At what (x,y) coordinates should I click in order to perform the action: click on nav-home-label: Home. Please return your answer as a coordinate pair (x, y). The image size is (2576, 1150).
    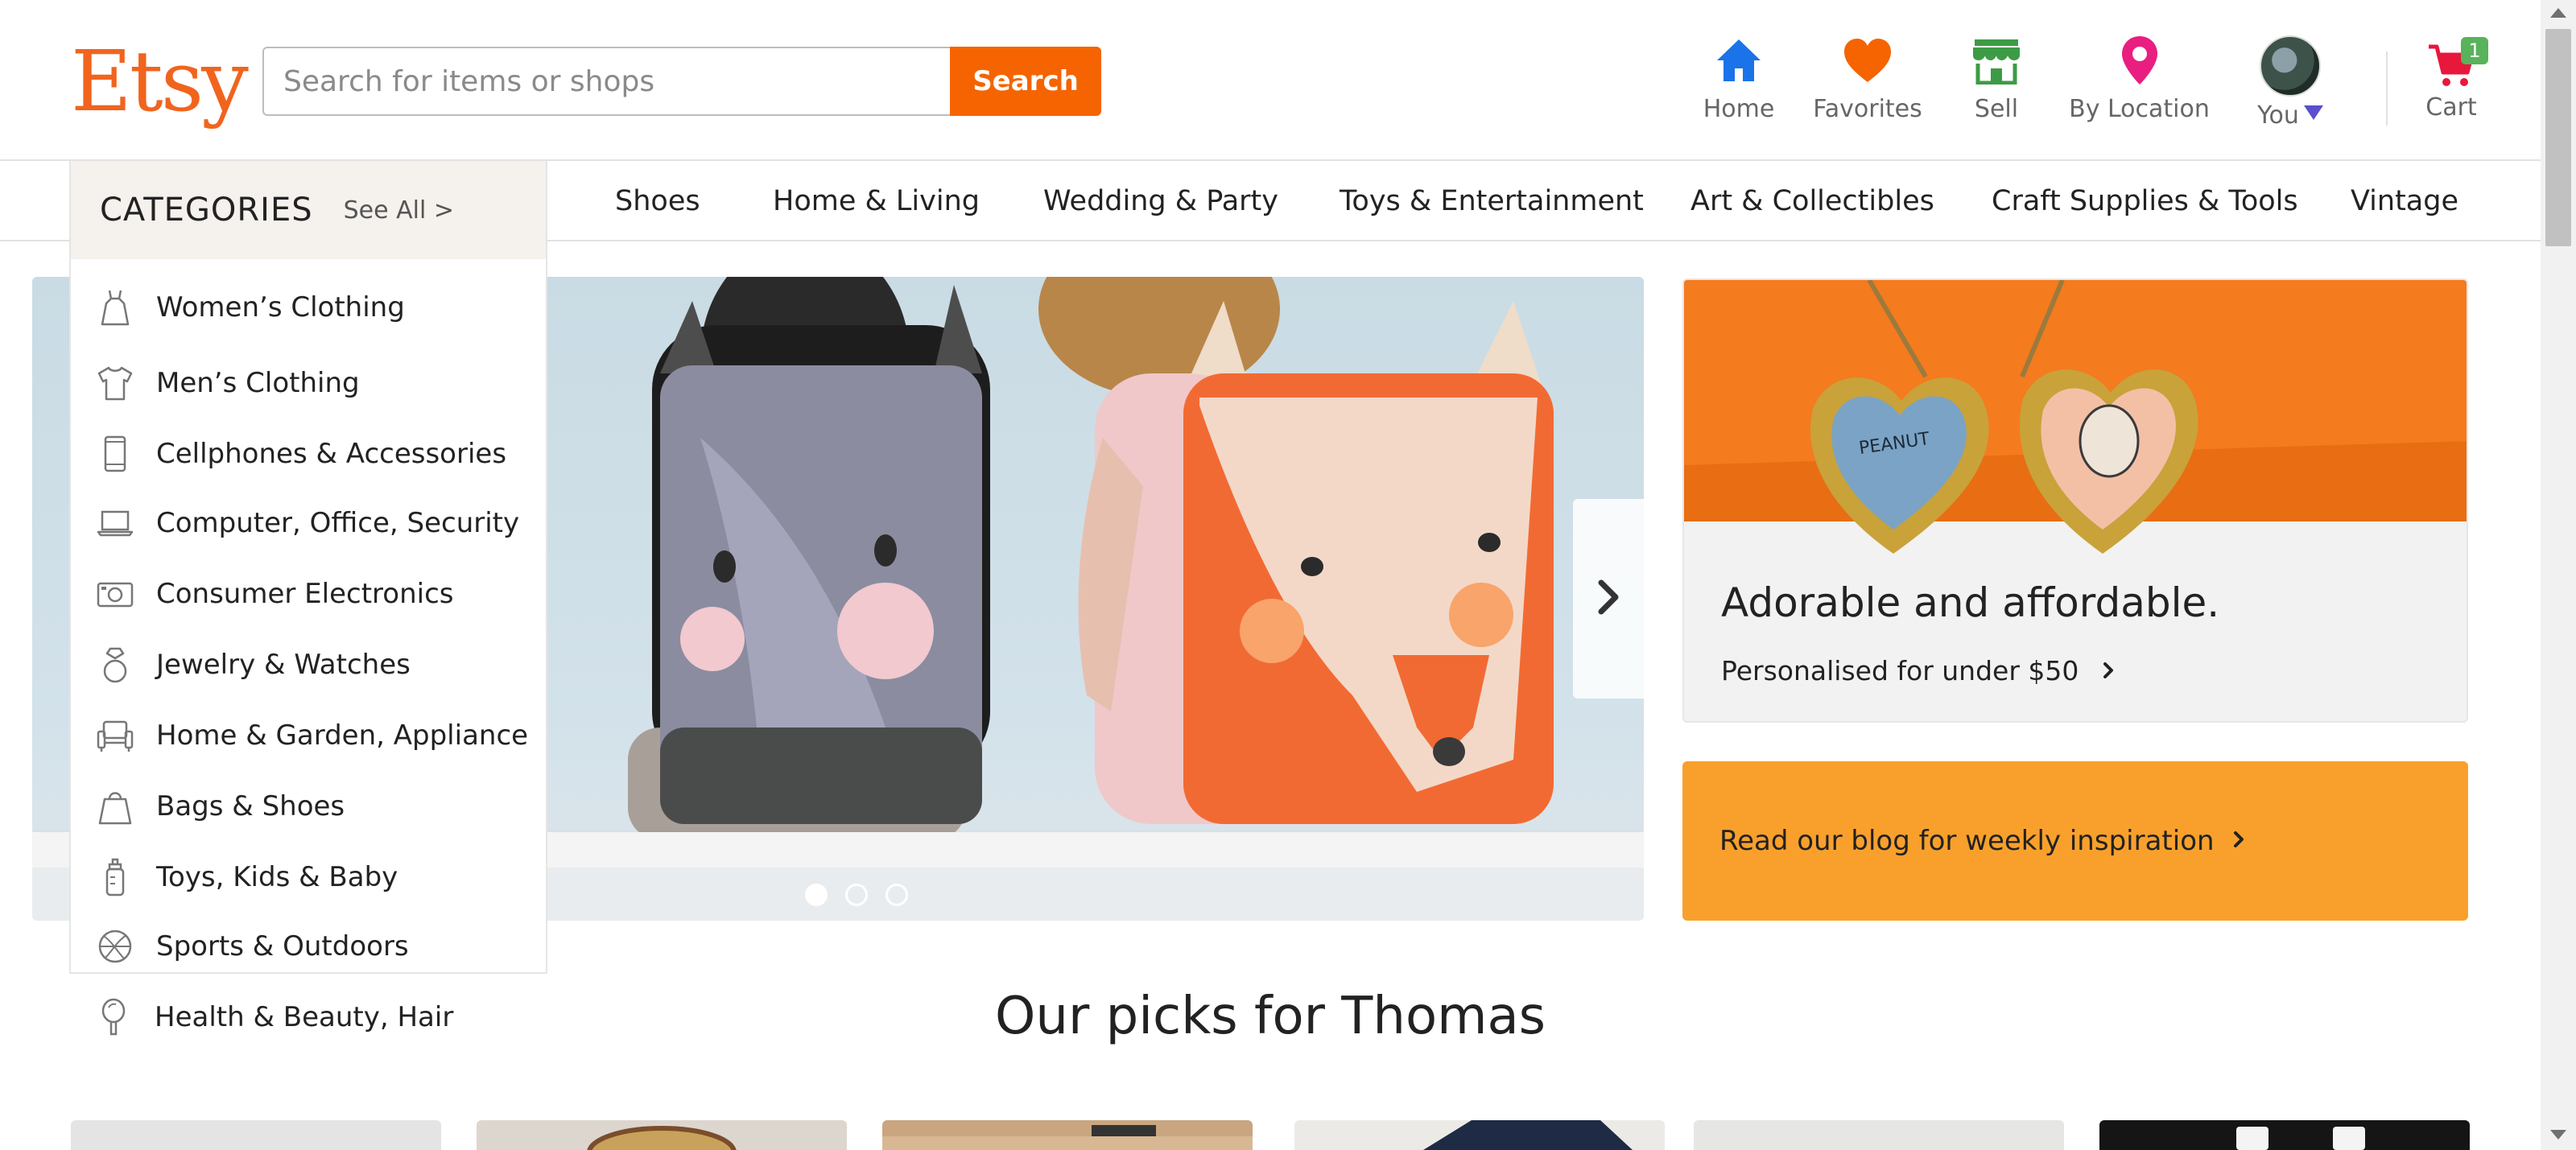
    Looking at the image, I should click on (1739, 109).